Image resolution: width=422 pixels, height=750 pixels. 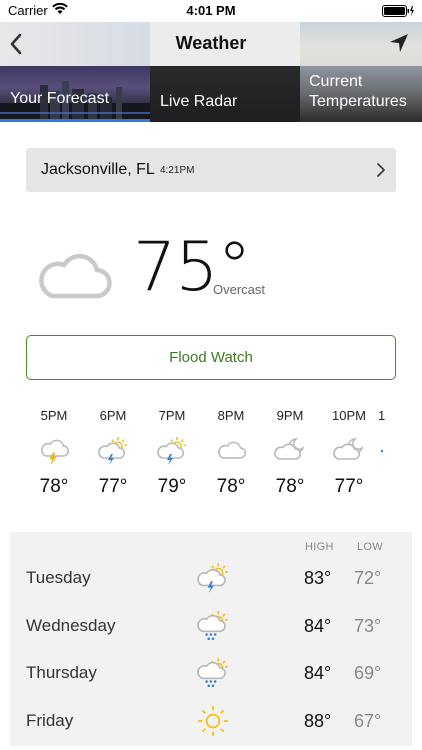 What do you see at coordinates (368, 673) in the screenshot?
I see `day-low: 69°` at bounding box center [368, 673].